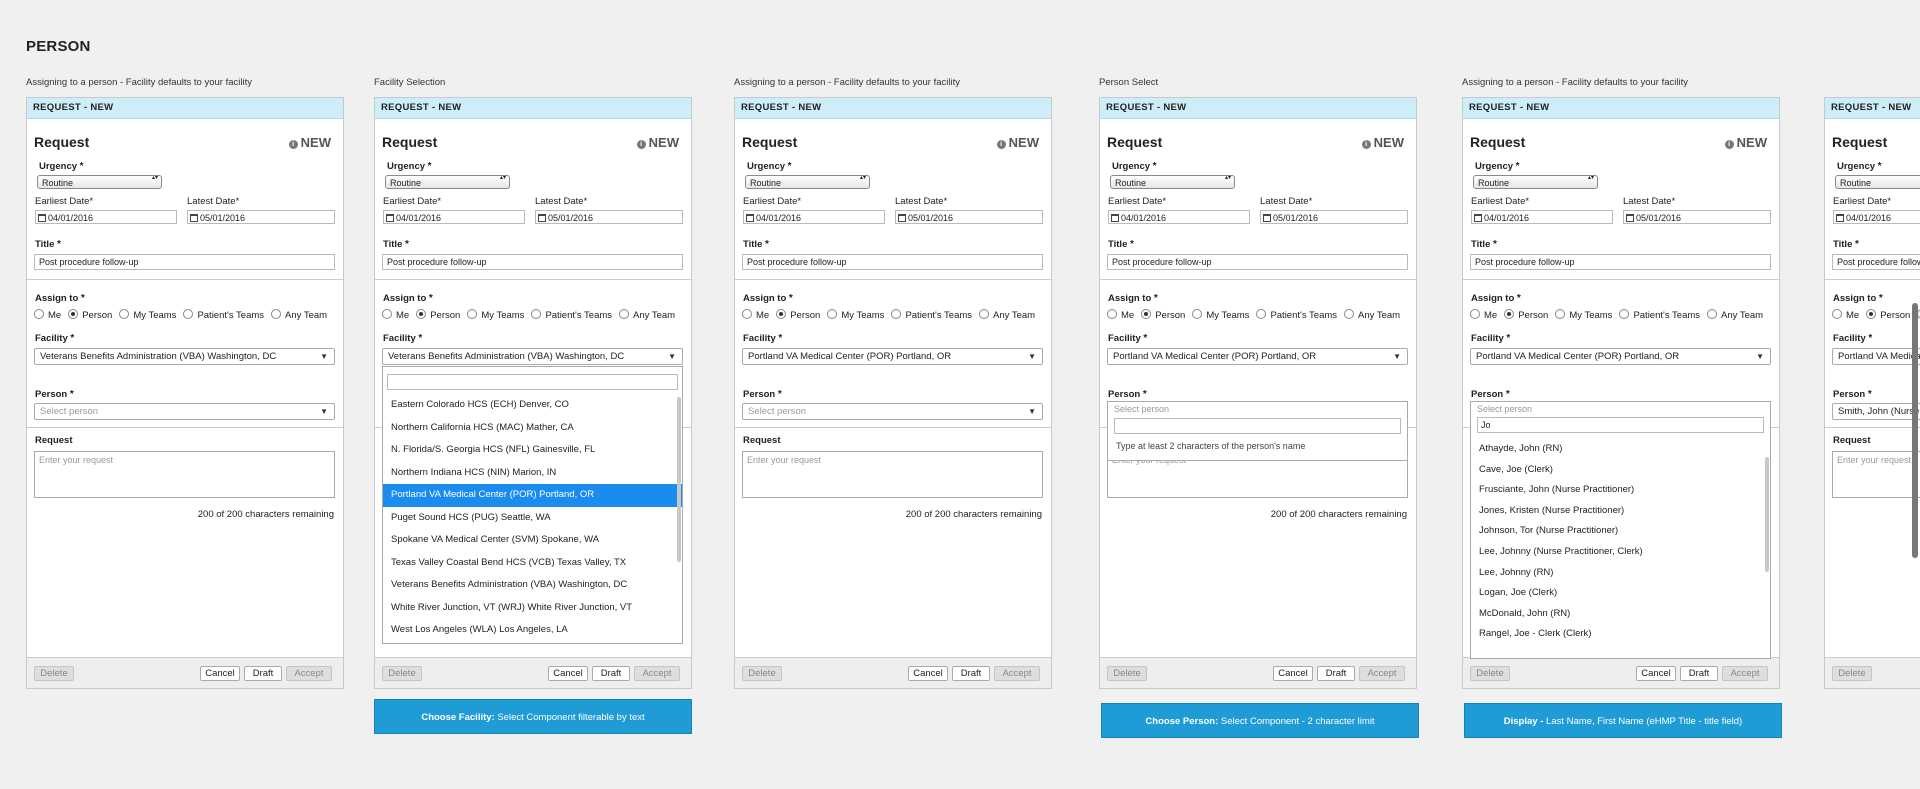  What do you see at coordinates (1620, 614) in the screenshot?
I see `person-option: McDonald, John (RN)` at bounding box center [1620, 614].